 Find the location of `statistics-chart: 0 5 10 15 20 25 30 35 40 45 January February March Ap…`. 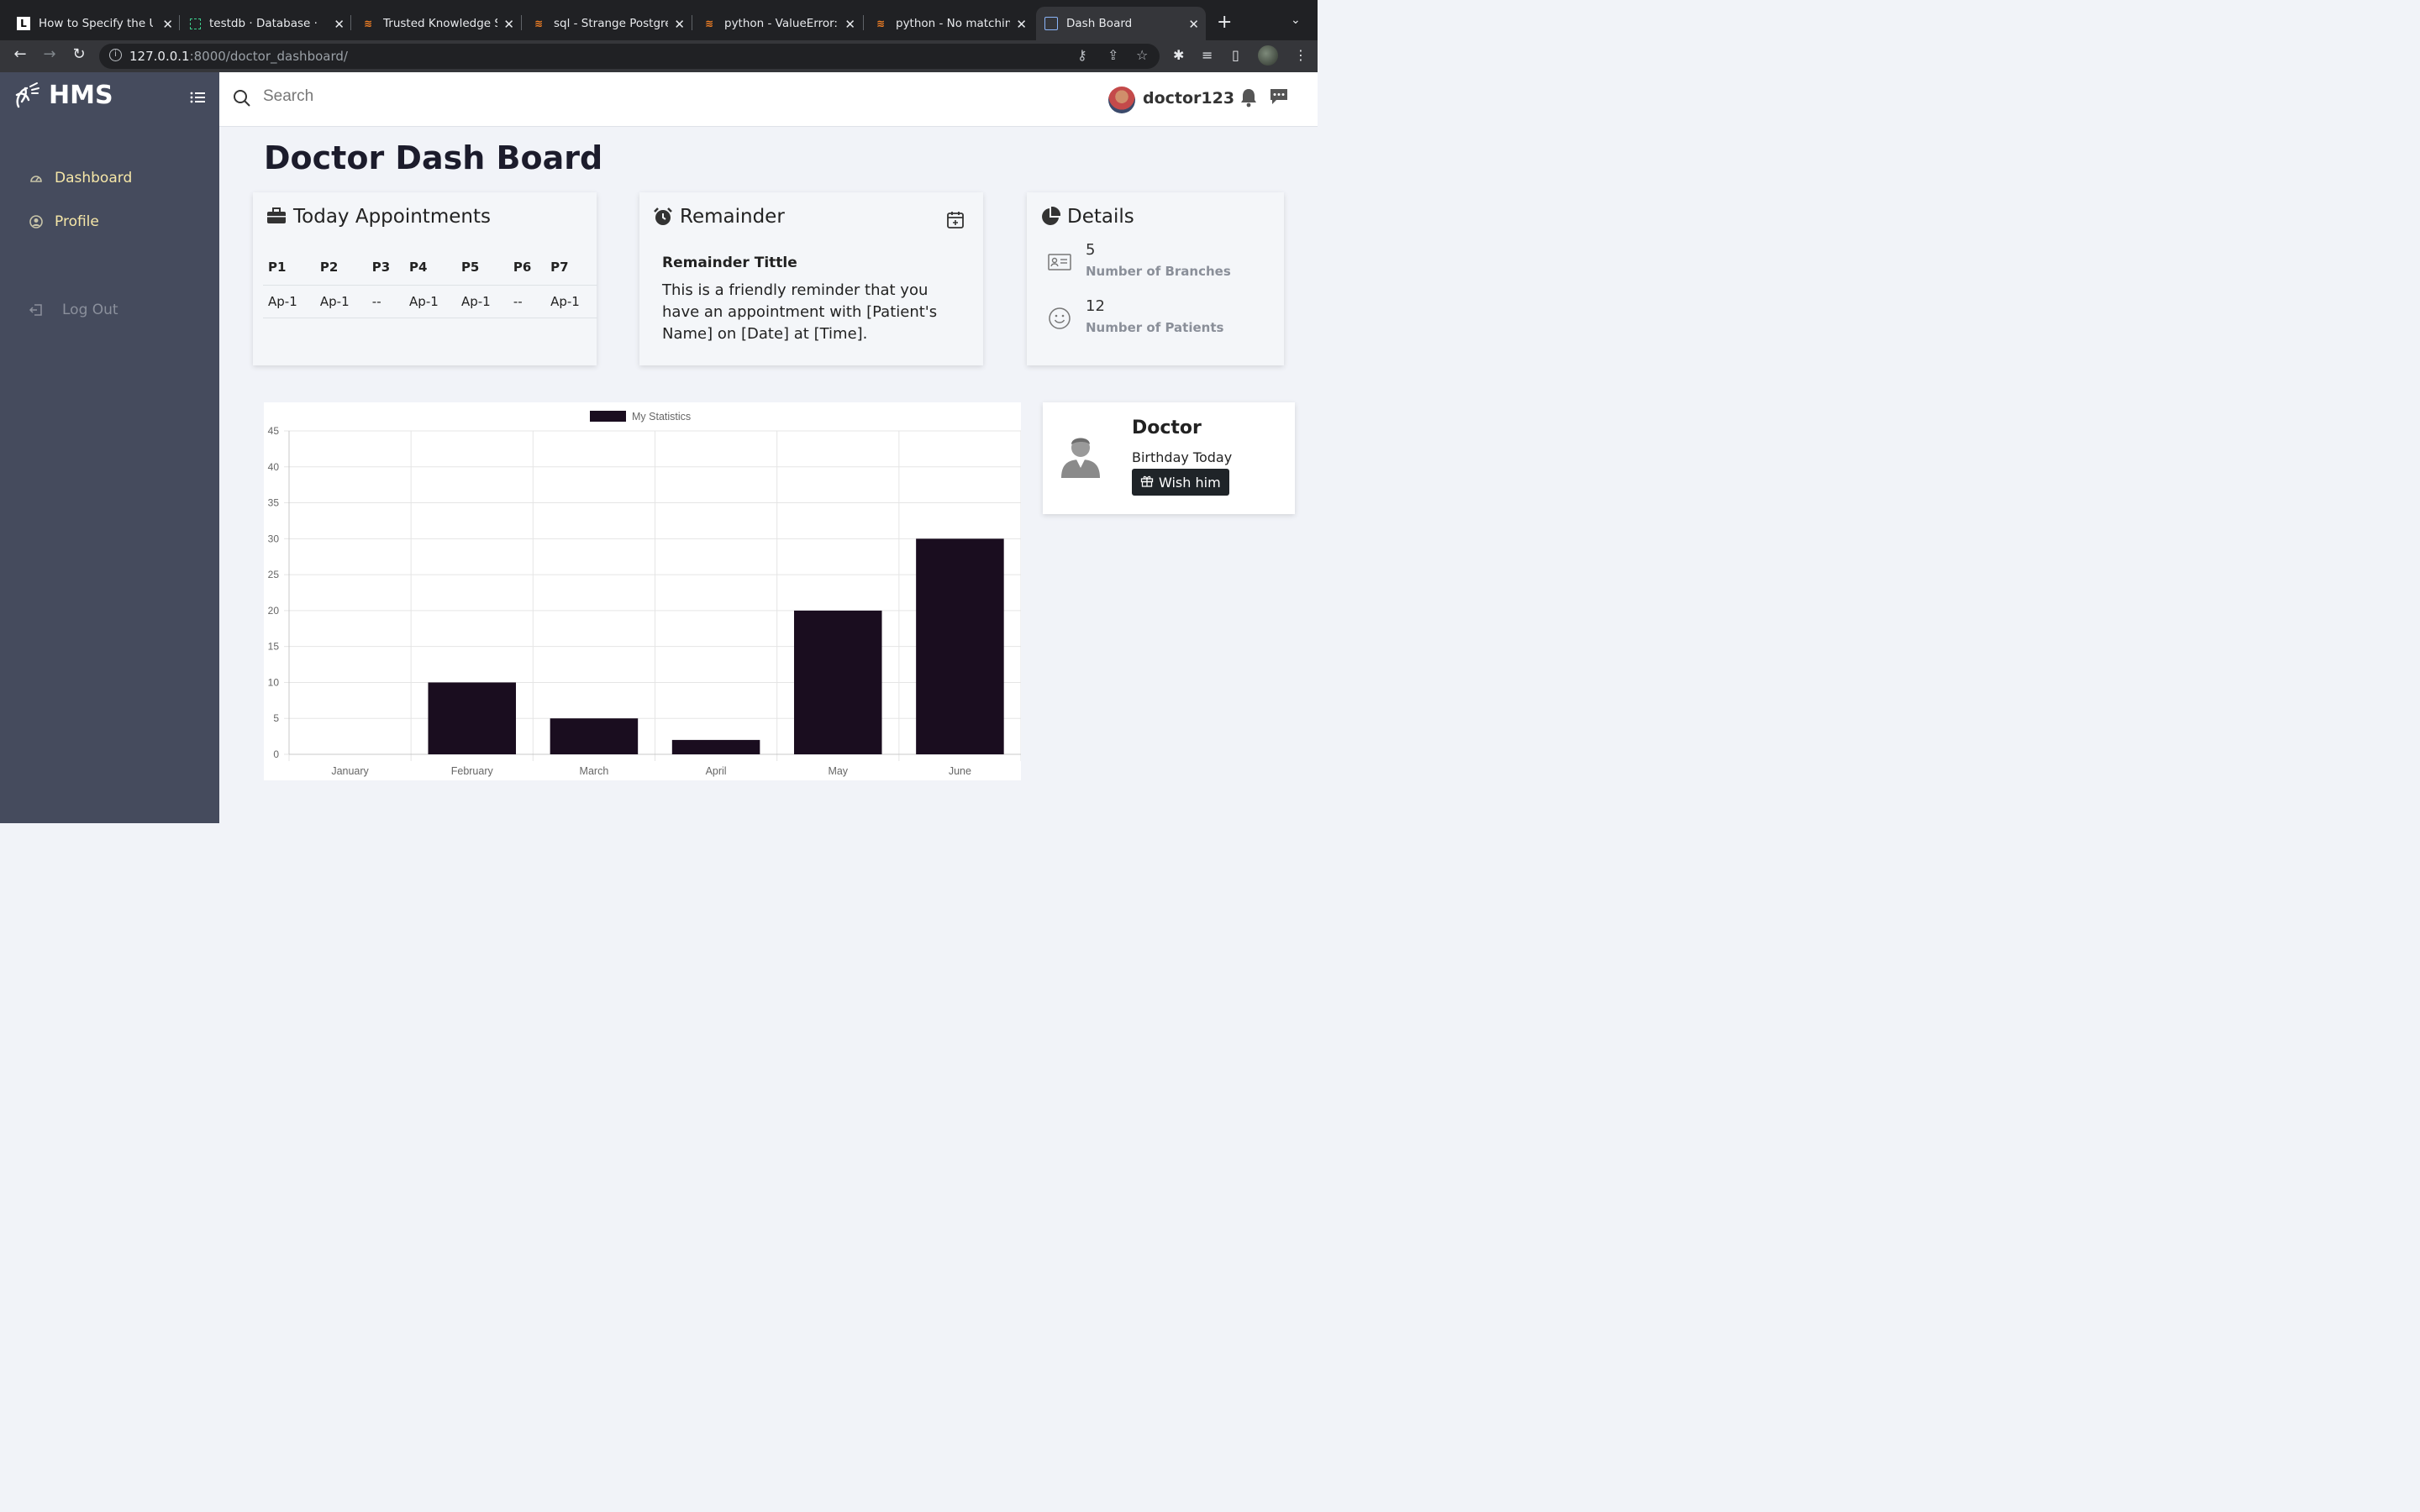

statistics-chart: 0 5 10 15 20 25 30 35 40 45 January February March Ap… is located at coordinates (643, 591).